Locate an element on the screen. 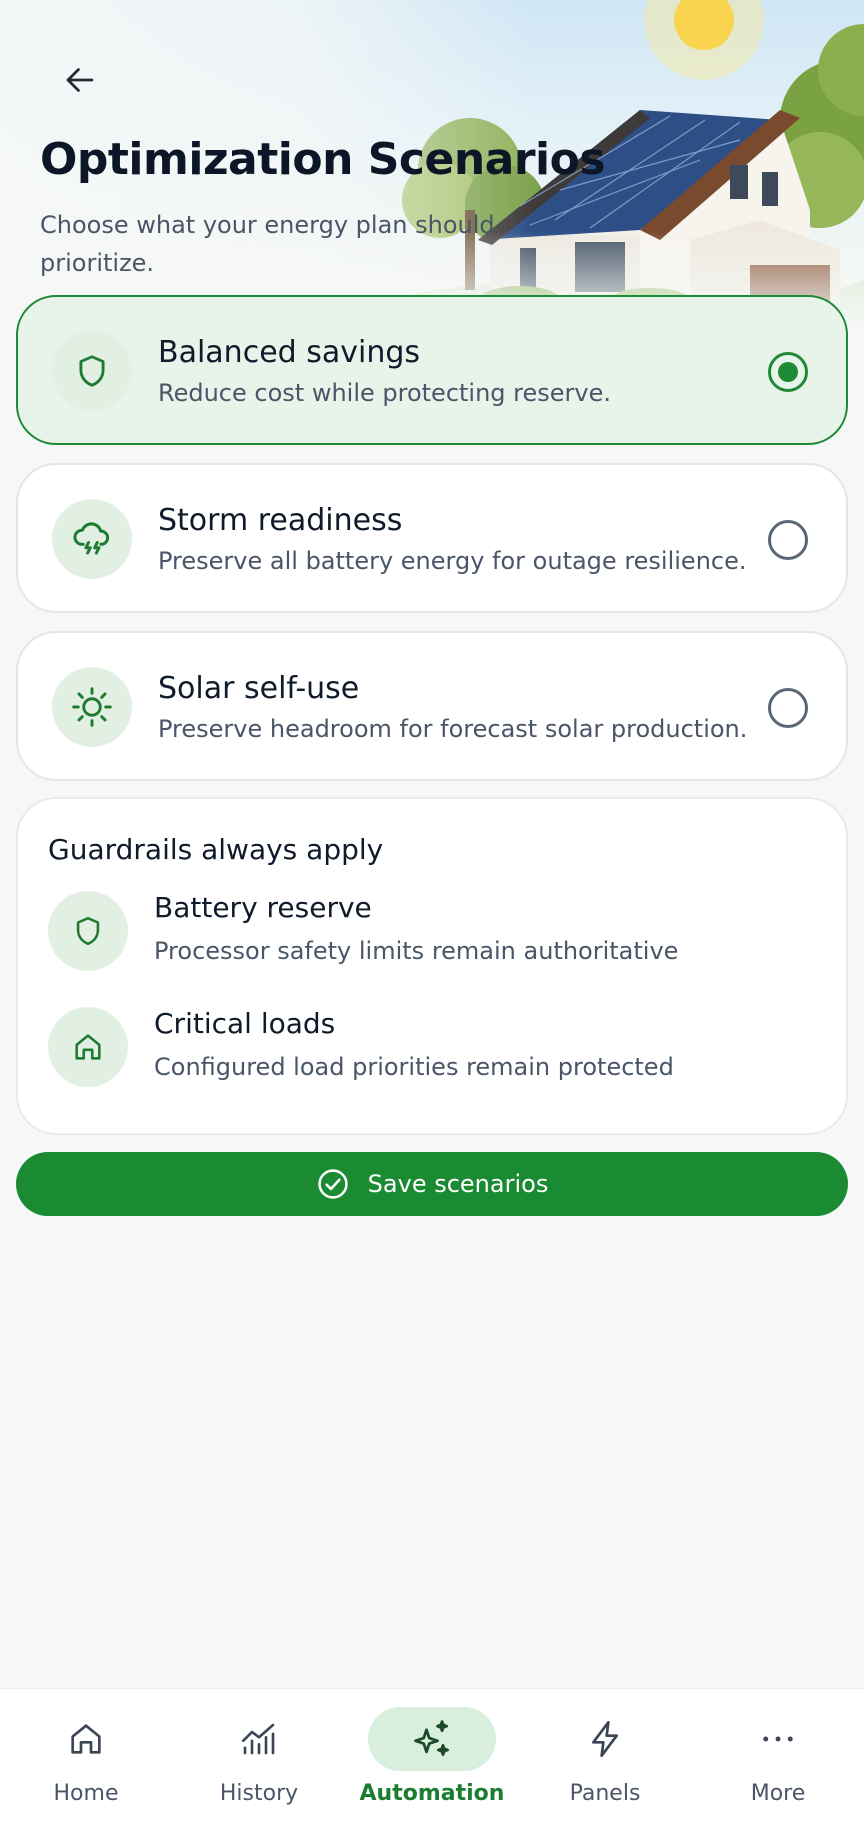 The image size is (864, 1822). save-scenarios-button: Save scenarios is located at coordinates (432, 1184).